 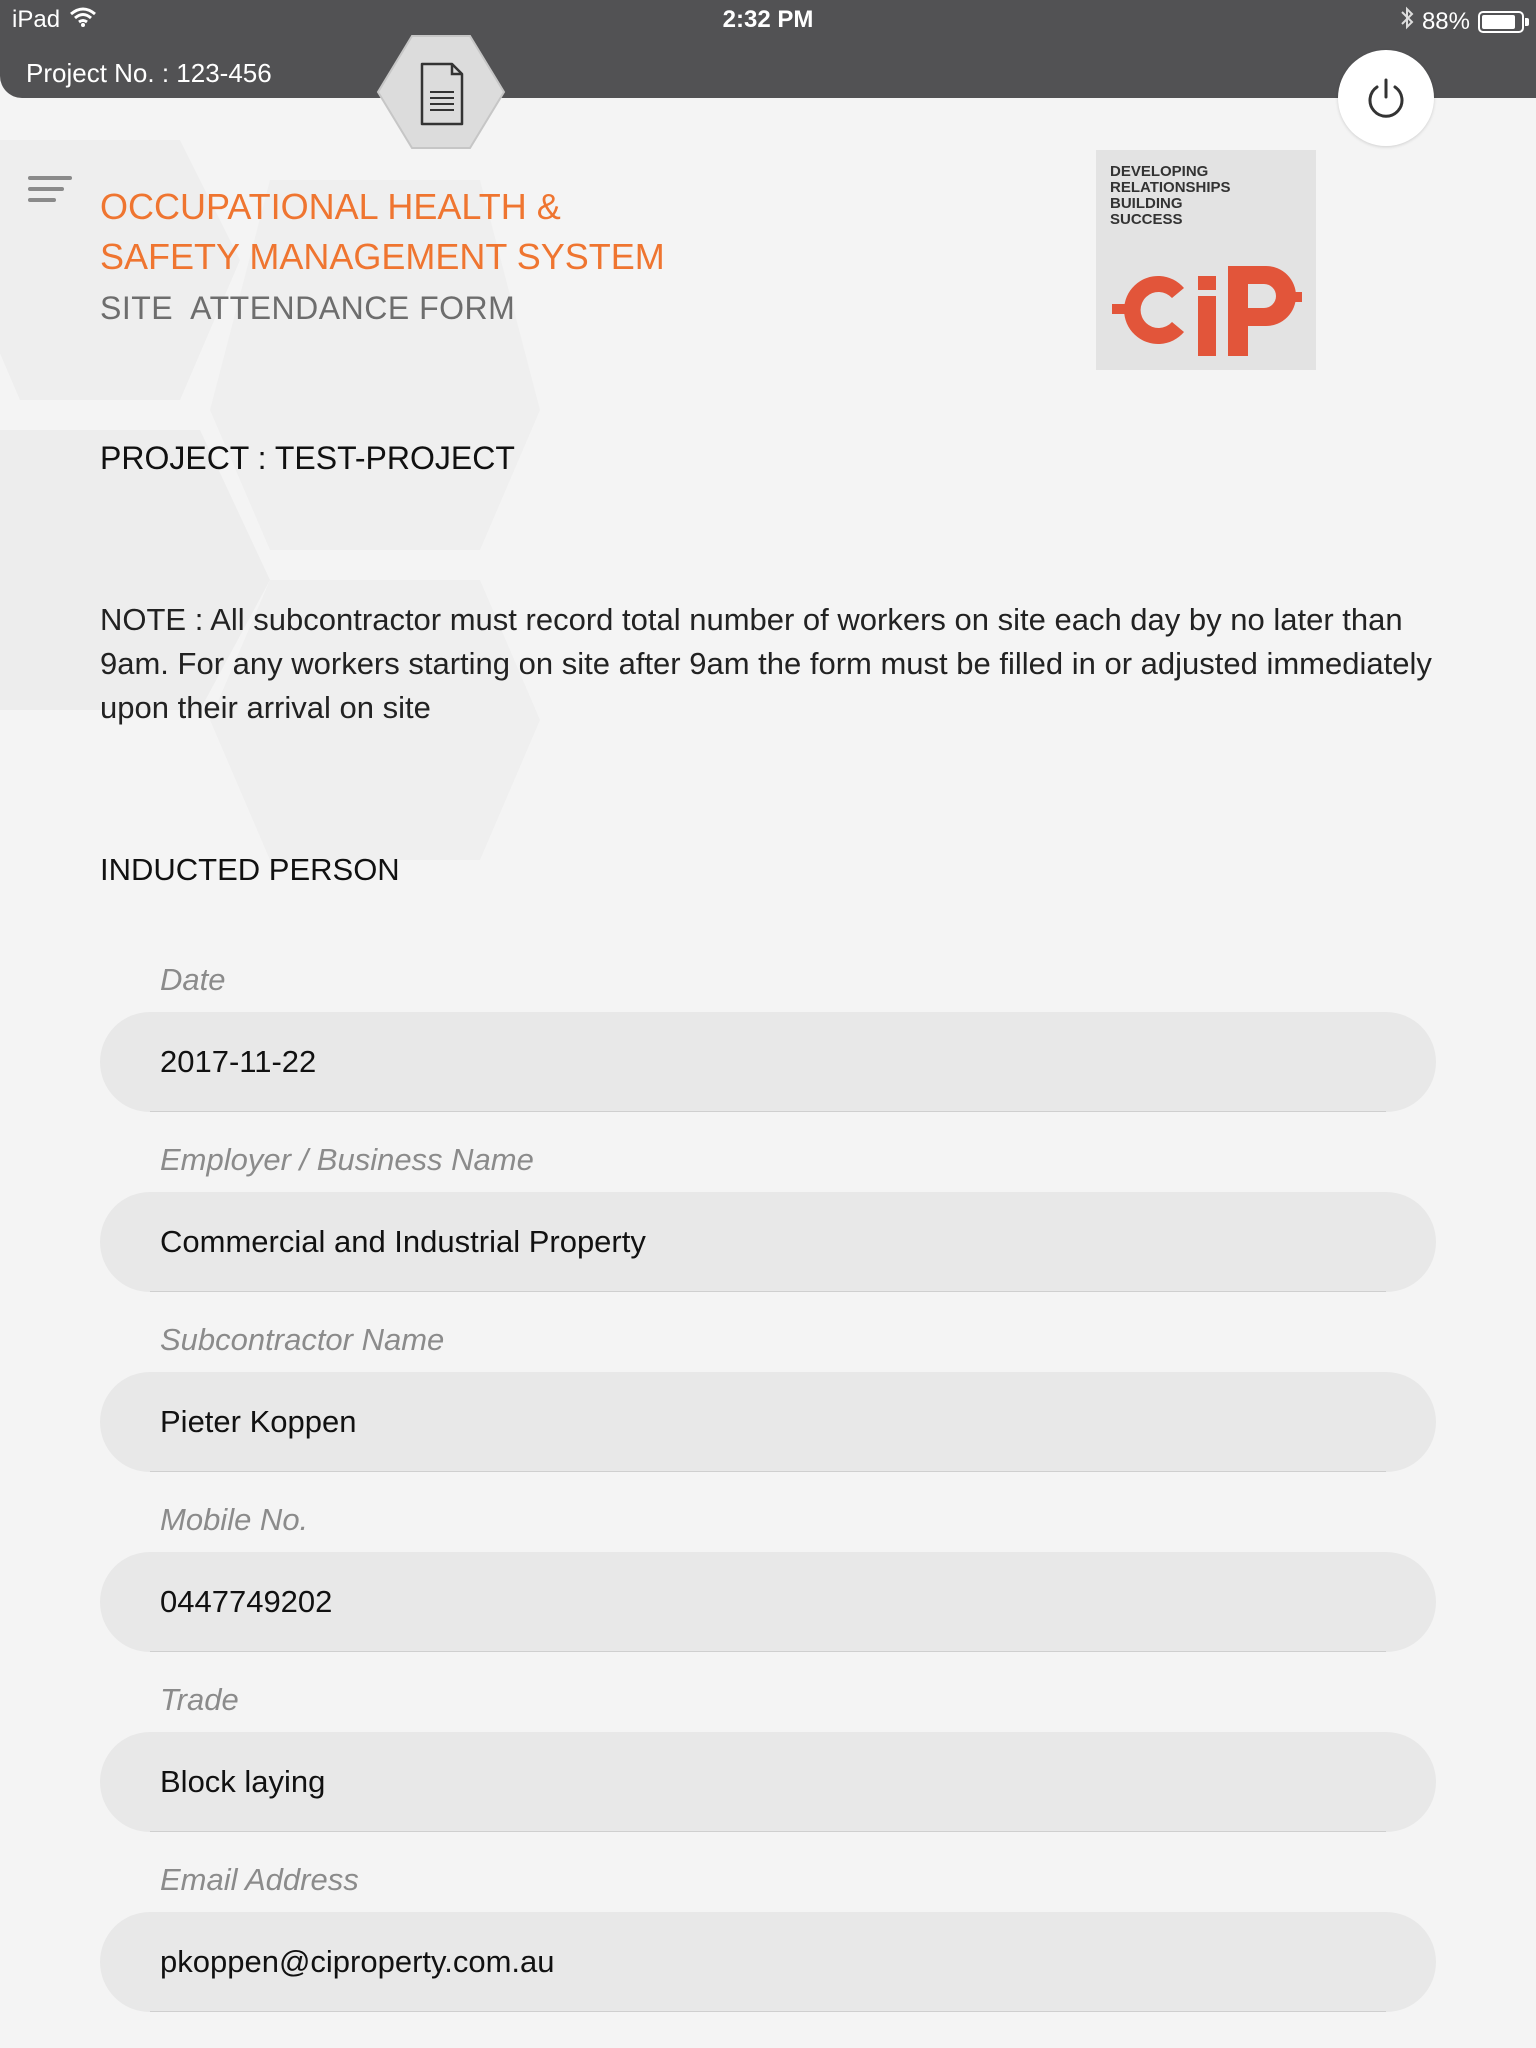 What do you see at coordinates (308, 308) in the screenshot?
I see `page-subtitle: SITE ATTENDANCE FORM` at bounding box center [308, 308].